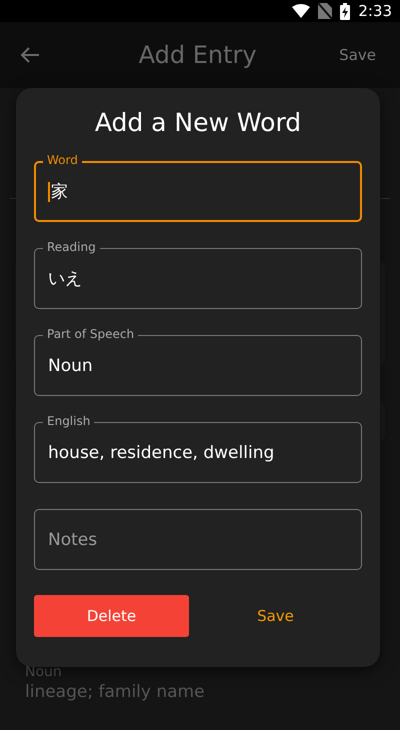  Describe the element at coordinates (115, 692) in the screenshot. I see `meaning-text: lineage; family name` at that location.